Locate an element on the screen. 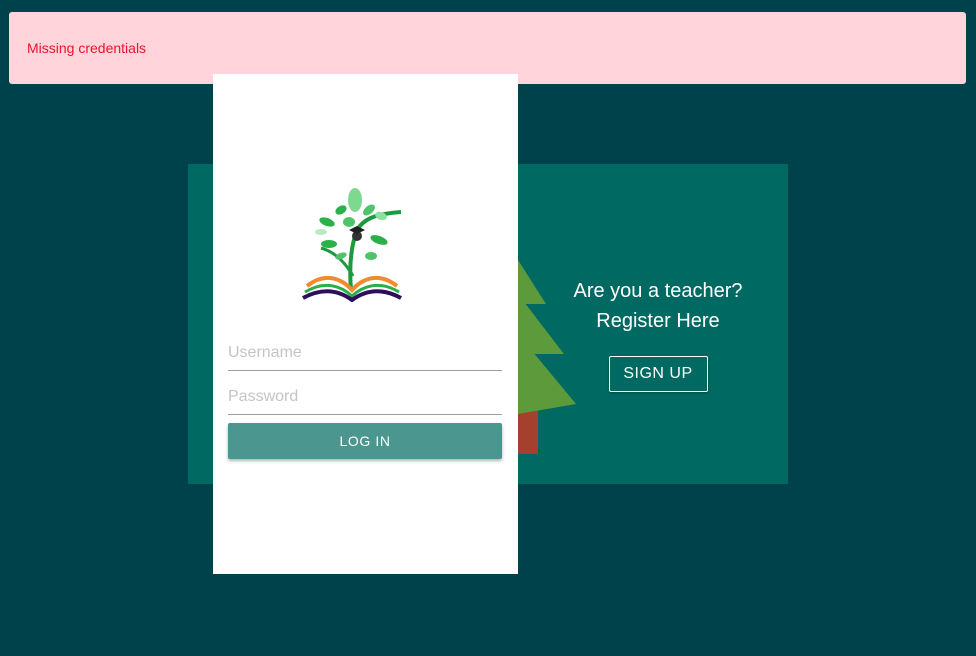 This screenshot has width=976, height=656. password-input is located at coordinates (365, 397).